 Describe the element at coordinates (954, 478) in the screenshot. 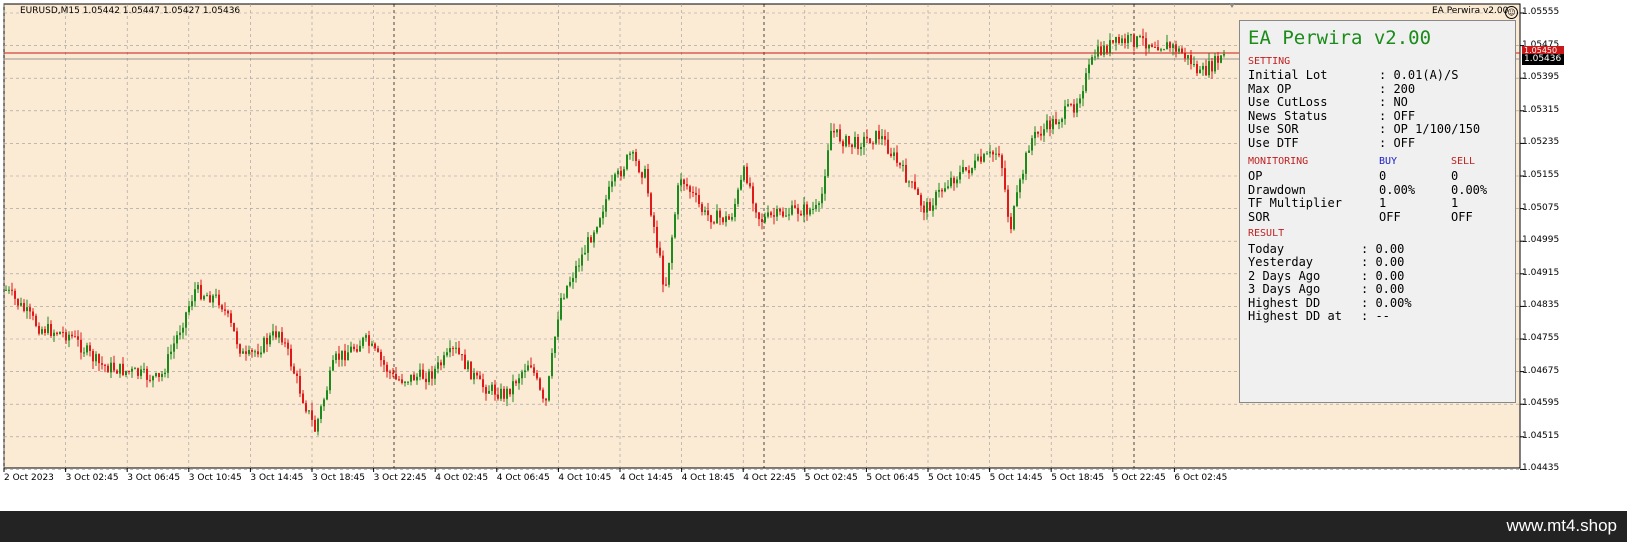

I see `time-label: 5 Oct 10:45` at that location.